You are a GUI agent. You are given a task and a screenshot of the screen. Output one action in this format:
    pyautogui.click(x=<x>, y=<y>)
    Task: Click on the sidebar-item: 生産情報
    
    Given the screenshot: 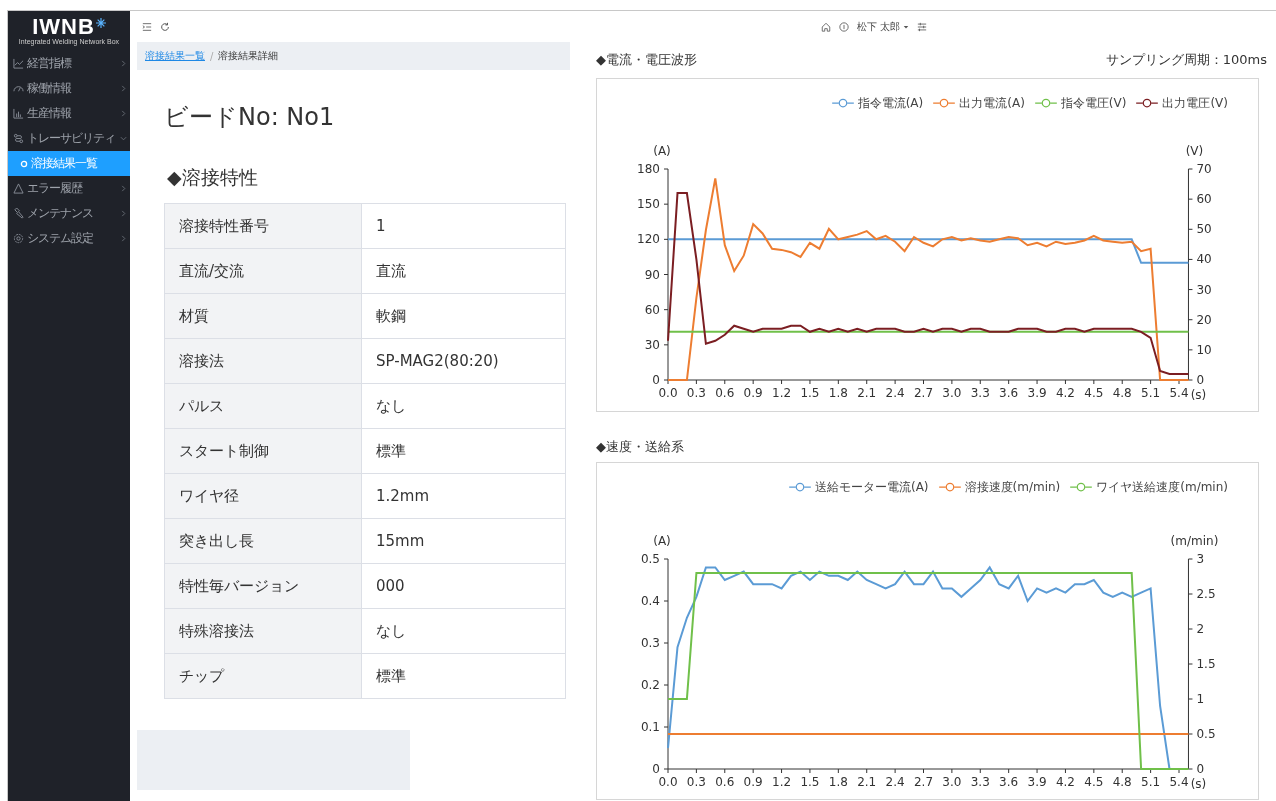 What is the action you would take?
    pyautogui.click(x=69, y=113)
    